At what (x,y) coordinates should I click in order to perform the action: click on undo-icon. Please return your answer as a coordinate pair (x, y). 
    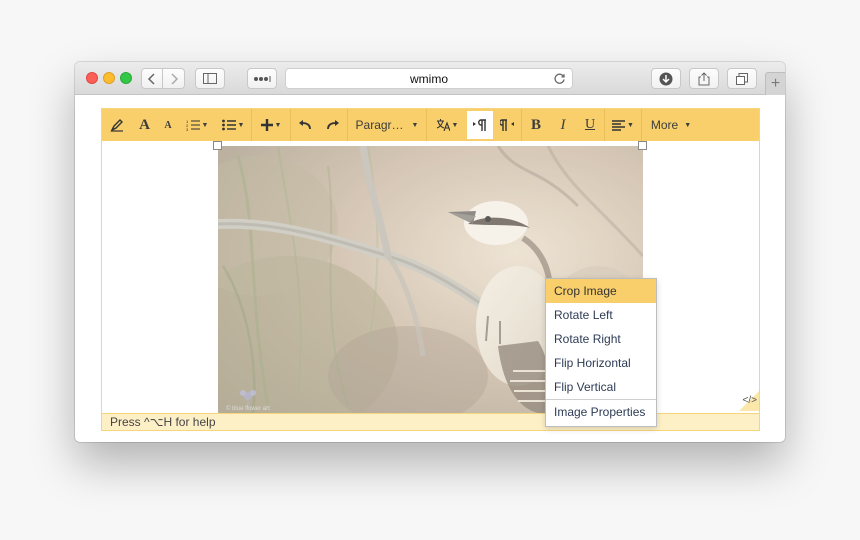
    Looking at the image, I should click on (305, 125).